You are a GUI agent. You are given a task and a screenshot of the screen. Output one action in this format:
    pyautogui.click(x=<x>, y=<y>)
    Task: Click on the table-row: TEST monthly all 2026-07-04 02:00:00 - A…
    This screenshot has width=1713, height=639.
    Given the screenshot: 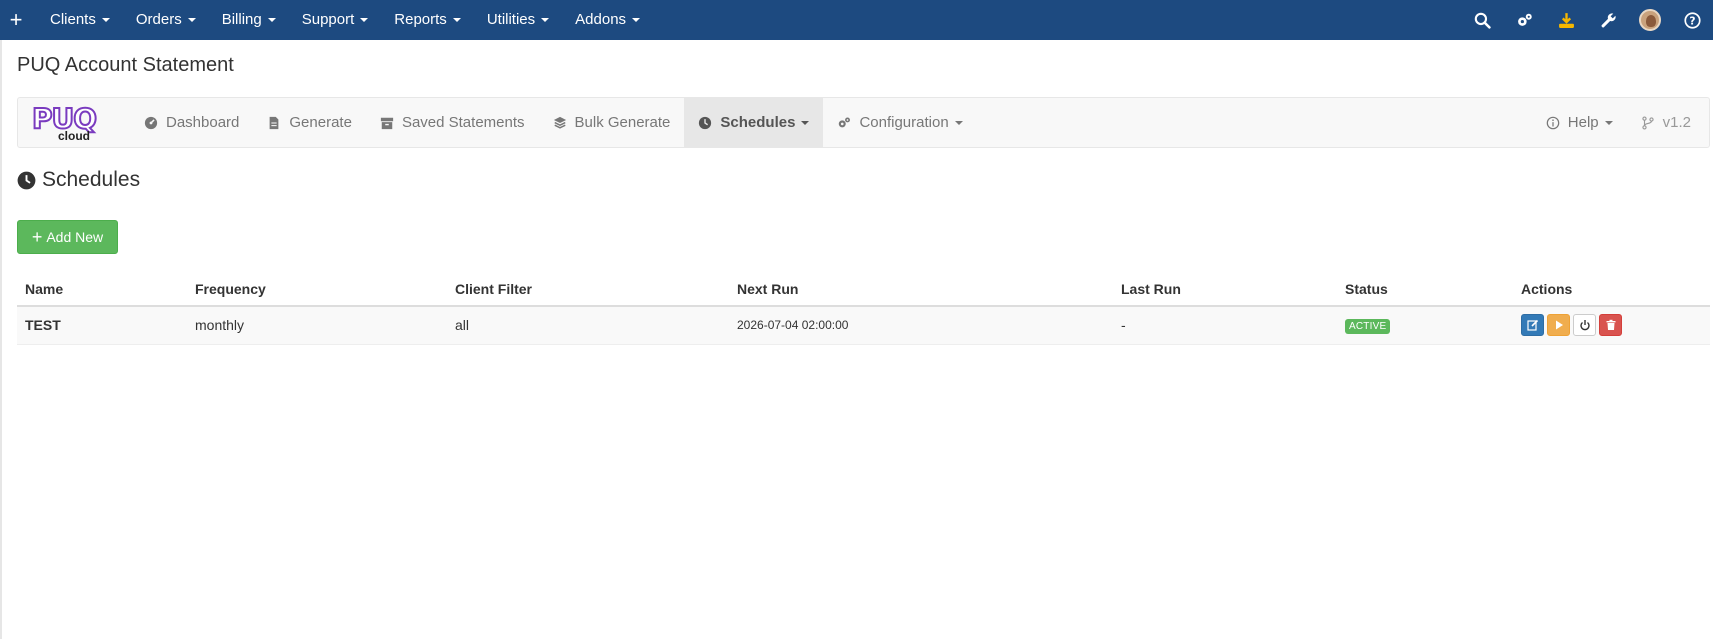 What is the action you would take?
    pyautogui.click(x=863, y=325)
    